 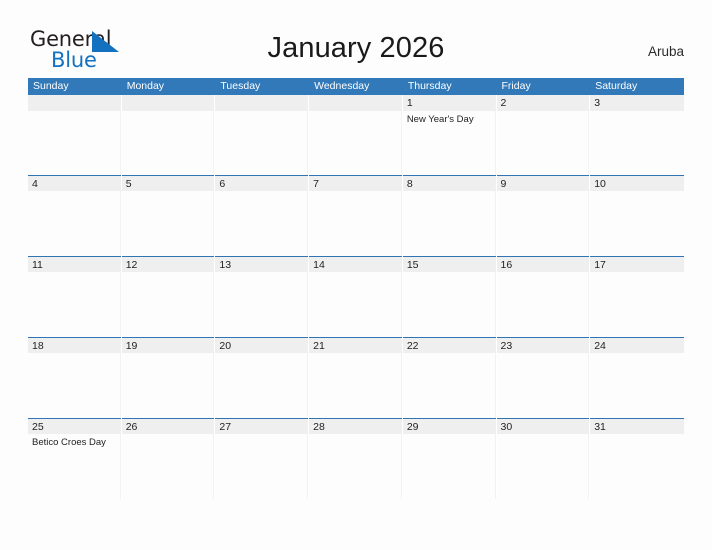 What do you see at coordinates (409, 103) in the screenshot?
I see `date-number: 1` at bounding box center [409, 103].